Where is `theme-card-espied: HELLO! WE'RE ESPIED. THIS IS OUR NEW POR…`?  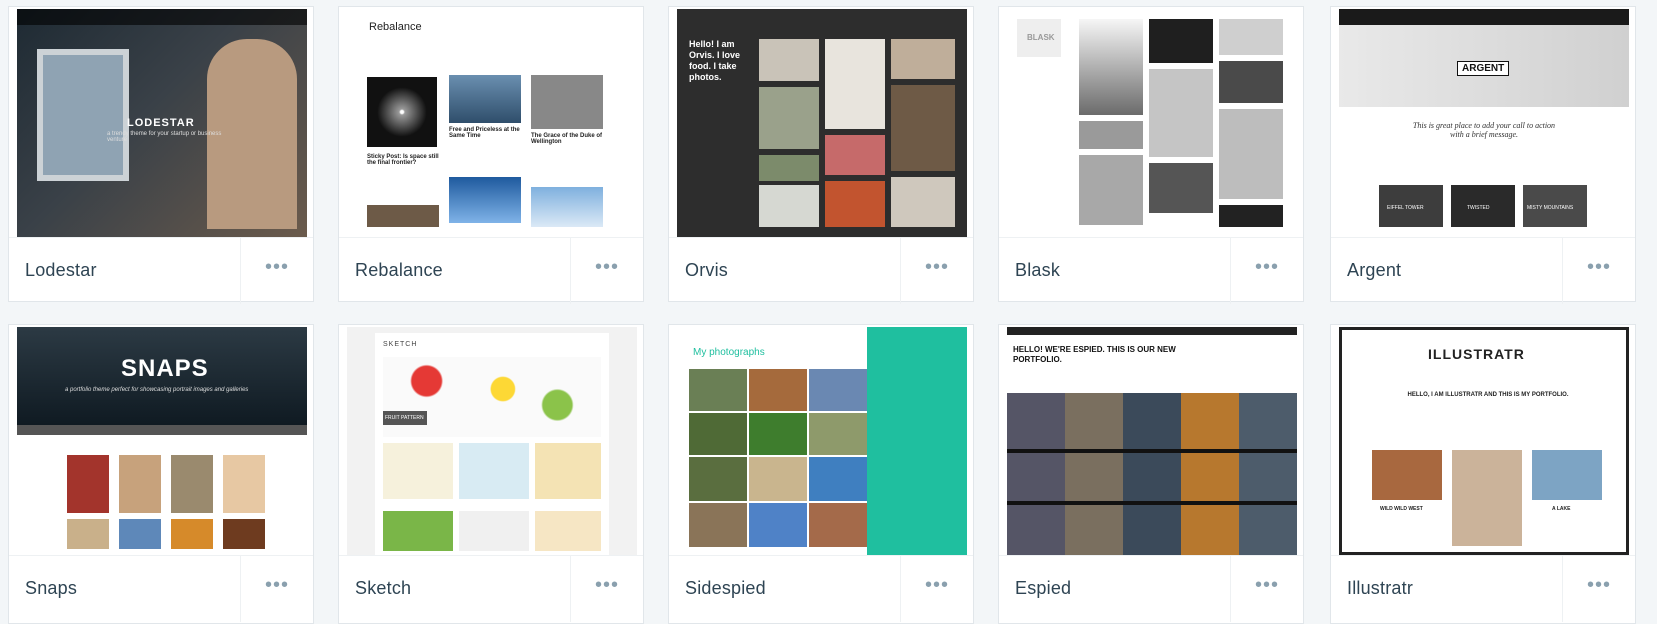
theme-card-espied: HELLO! WE'RE ESPIED. THIS IS OUR NEW POR… is located at coordinates (1151, 474).